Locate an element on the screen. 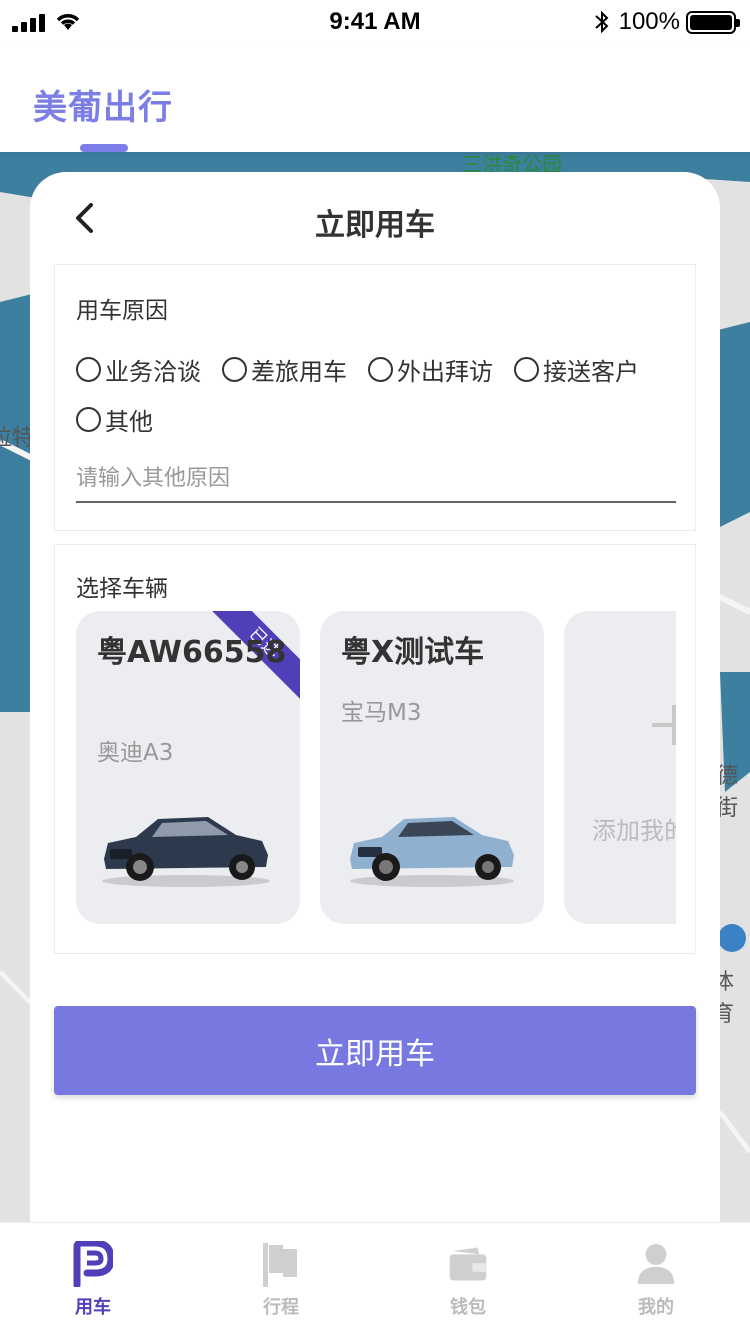 The image size is (750, 1334). tab-bar: 用车 行程 钱包 我的 is located at coordinates (375, 1278).